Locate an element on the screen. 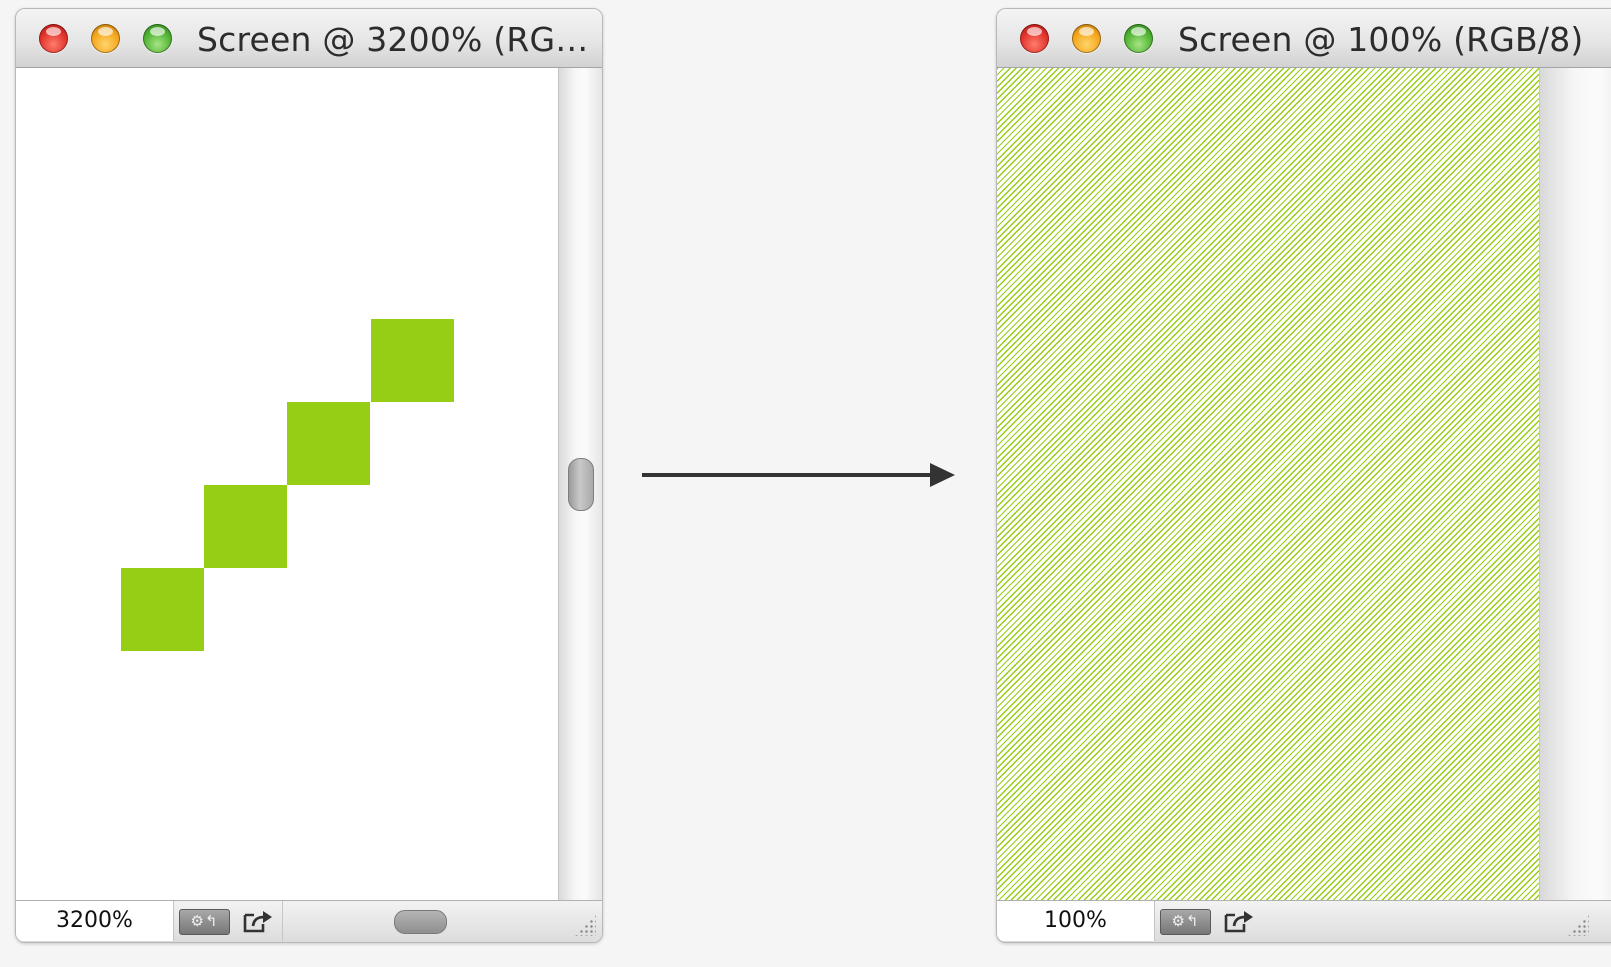 This screenshot has height=967, width=1611. right-arrow-icon is located at coordinates (798, 475).